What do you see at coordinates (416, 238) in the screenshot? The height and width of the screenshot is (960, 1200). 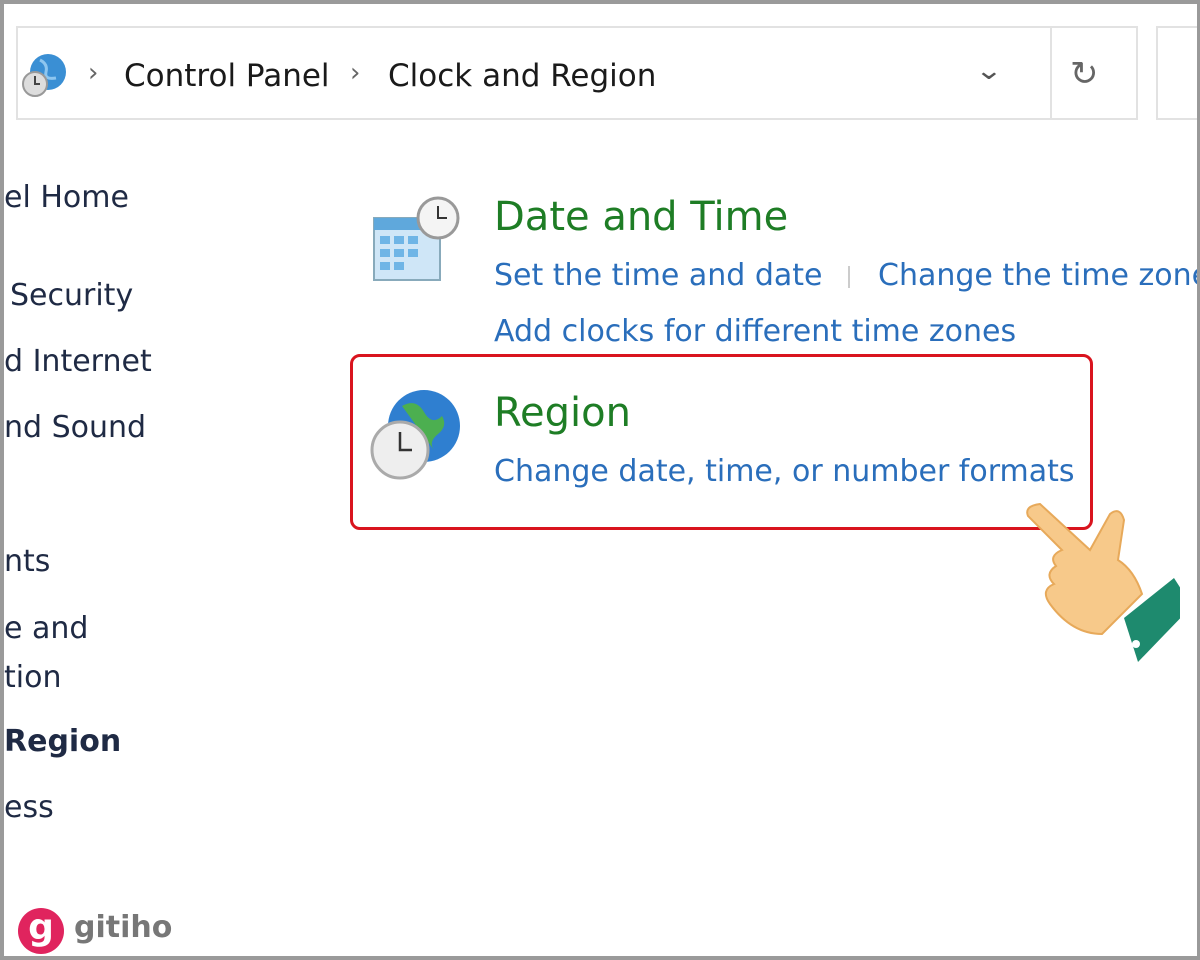 I see `date-and-time-icon` at bounding box center [416, 238].